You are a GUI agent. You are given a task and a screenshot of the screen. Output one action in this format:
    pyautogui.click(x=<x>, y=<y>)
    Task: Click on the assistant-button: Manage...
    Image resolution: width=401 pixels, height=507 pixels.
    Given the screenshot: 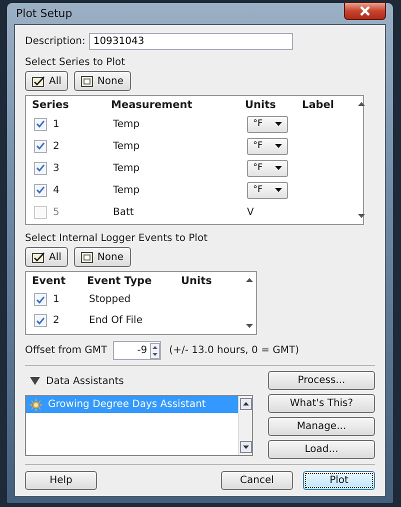 What is the action you would take?
    pyautogui.click(x=321, y=426)
    